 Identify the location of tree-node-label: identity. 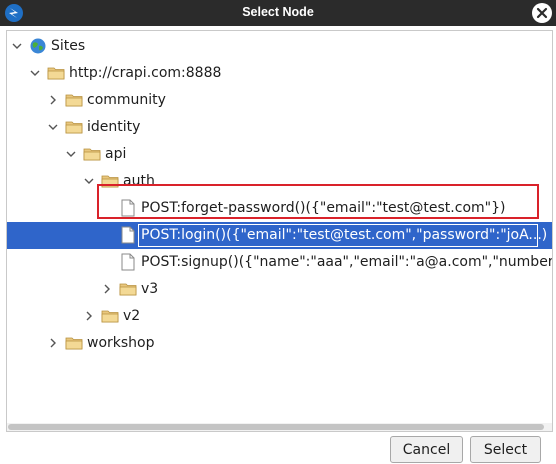
(114, 127).